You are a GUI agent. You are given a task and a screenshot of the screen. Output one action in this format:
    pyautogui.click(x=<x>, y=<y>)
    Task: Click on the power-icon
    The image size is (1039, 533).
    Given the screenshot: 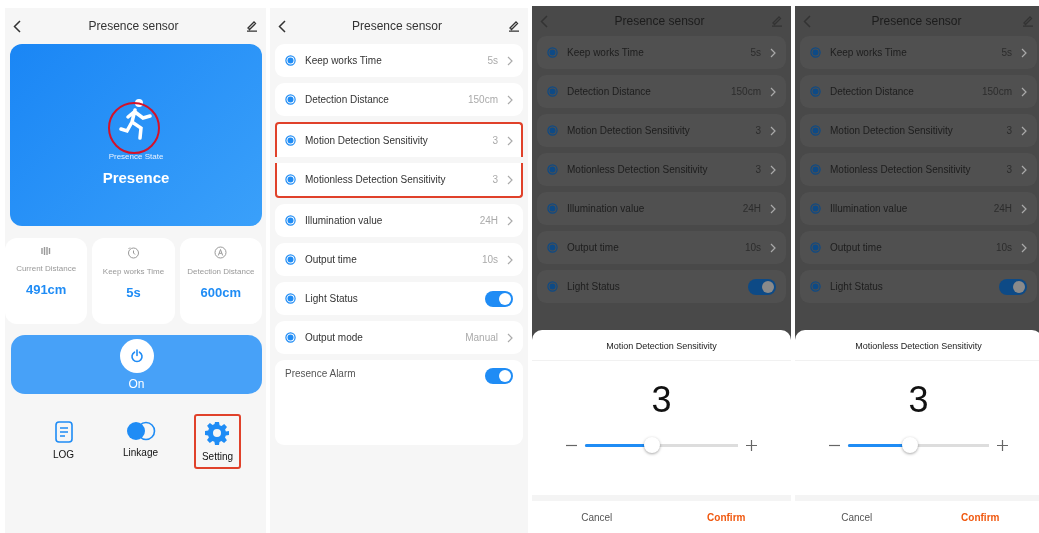 What is the action you would take?
    pyautogui.click(x=136, y=356)
    